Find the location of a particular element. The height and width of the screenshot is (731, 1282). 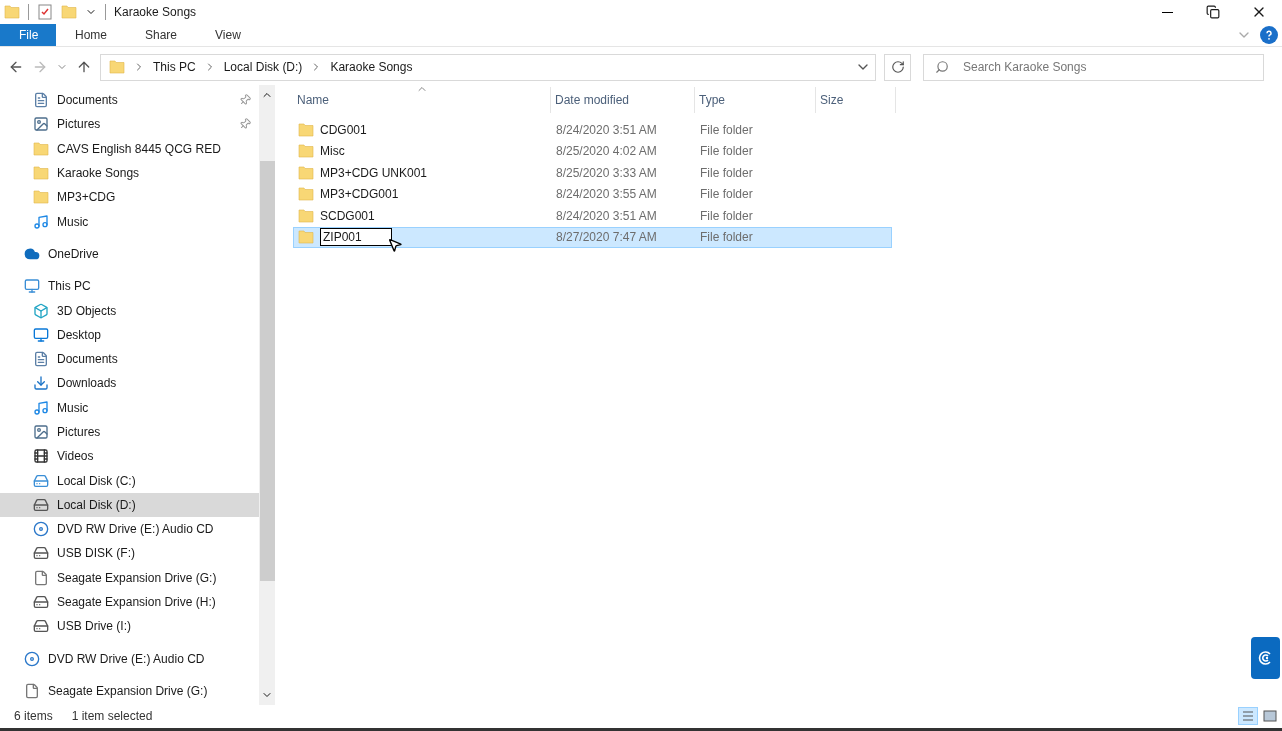

search-icon is located at coordinates (942, 66).